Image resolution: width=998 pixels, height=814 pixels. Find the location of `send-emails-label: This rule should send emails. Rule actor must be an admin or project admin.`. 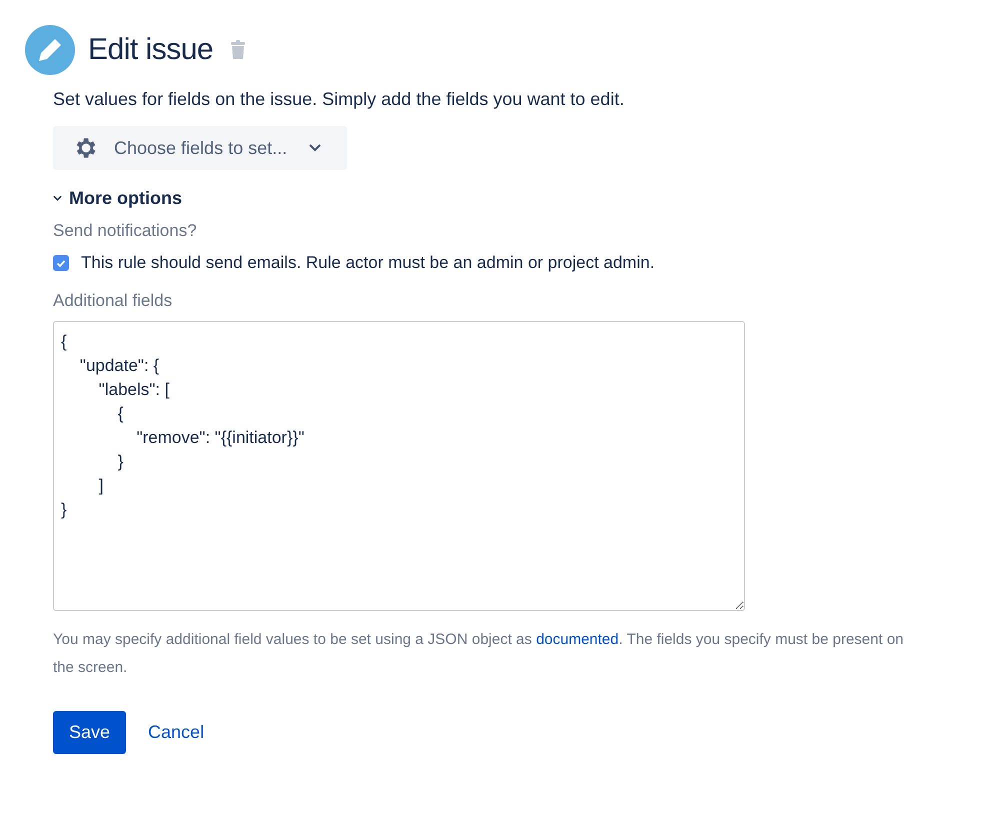

send-emails-label: This rule should send emails. Rule actor must be an admin or project admin. is located at coordinates (368, 263).